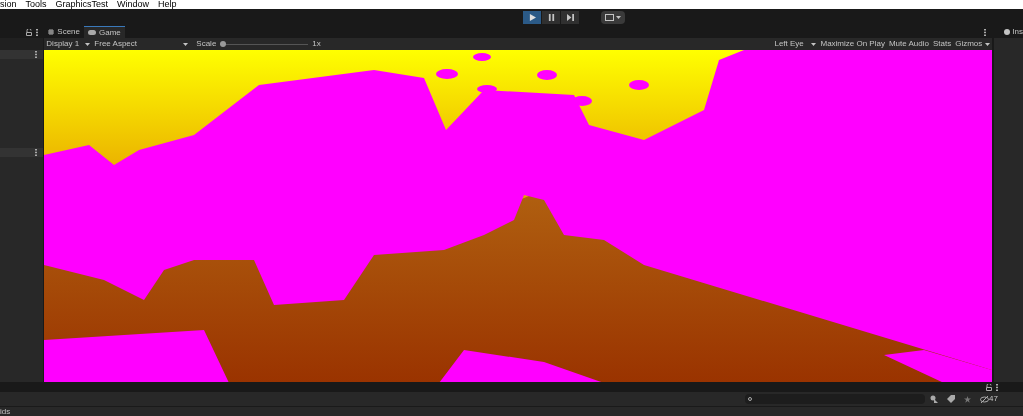  I want to click on view-tab: Game, so click(104, 32).